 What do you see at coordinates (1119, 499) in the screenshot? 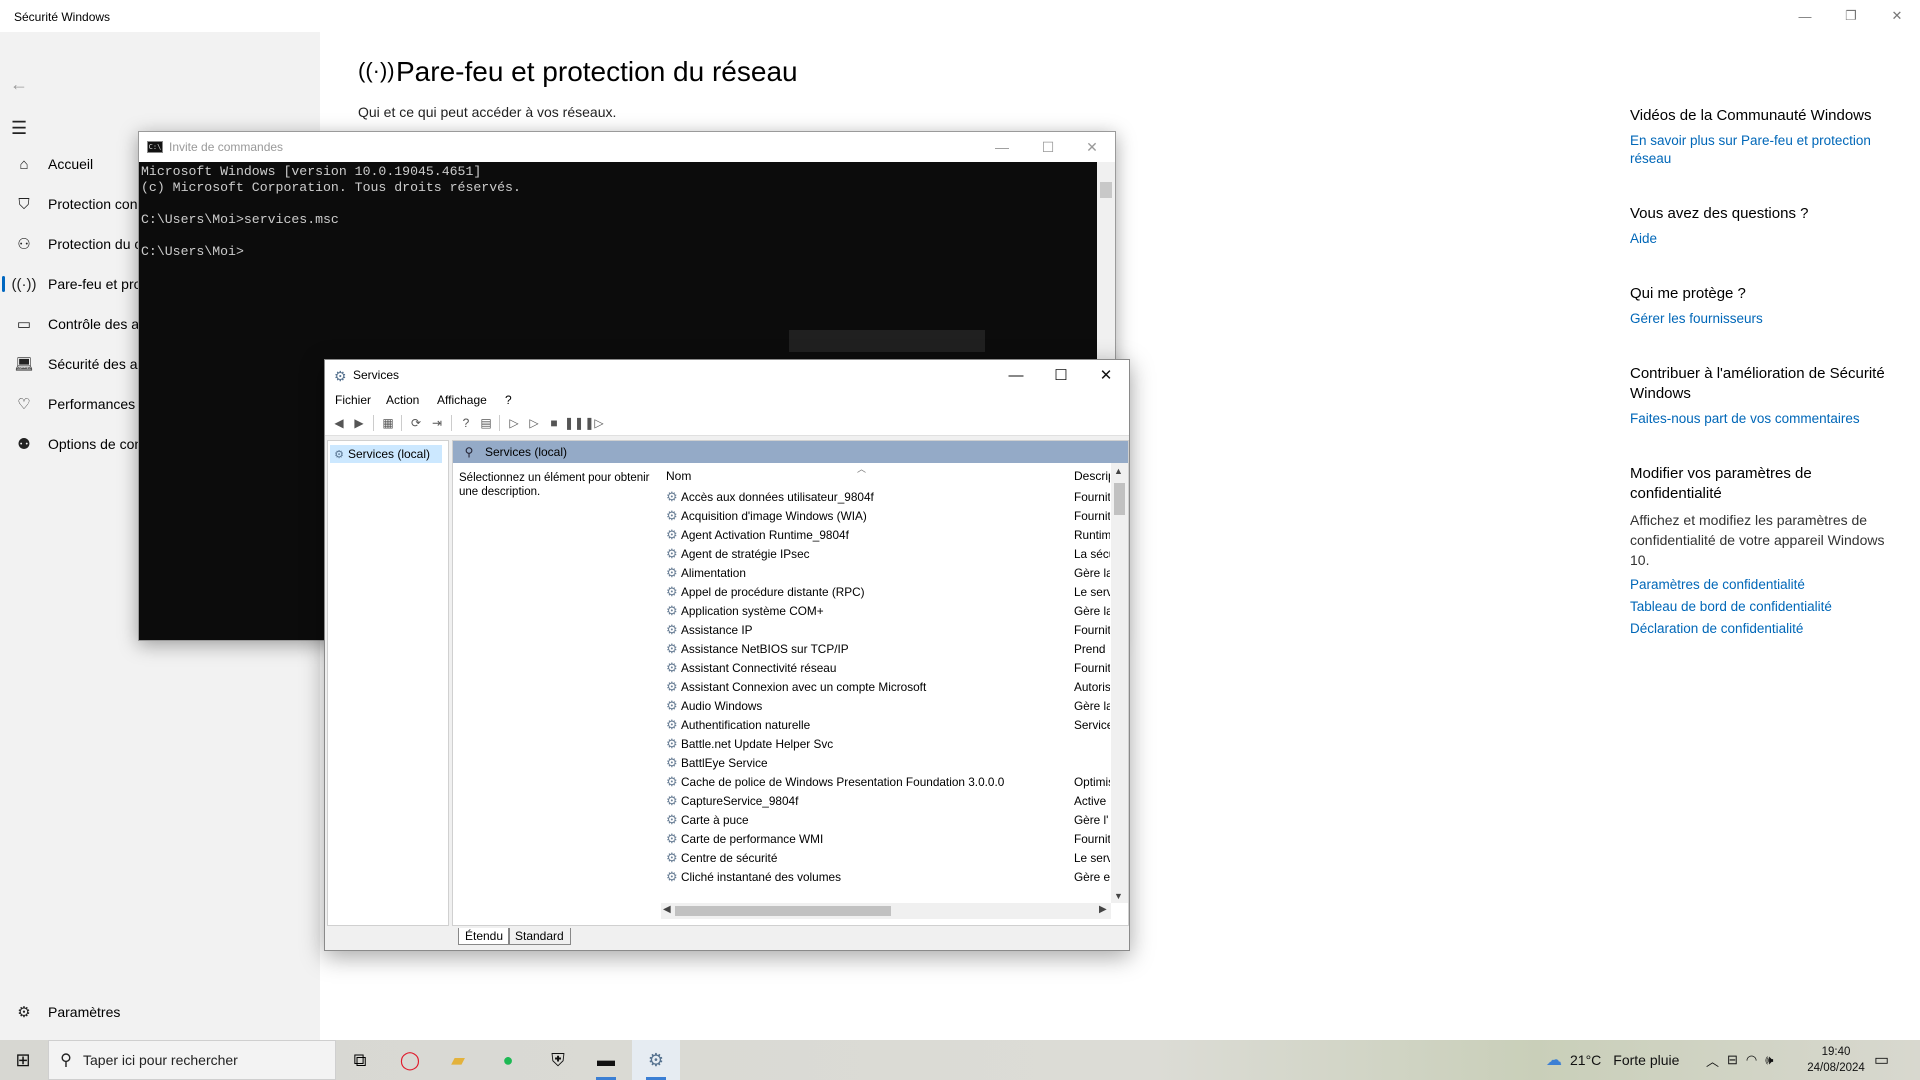
I see `vertical-scrollbar-thumb` at bounding box center [1119, 499].